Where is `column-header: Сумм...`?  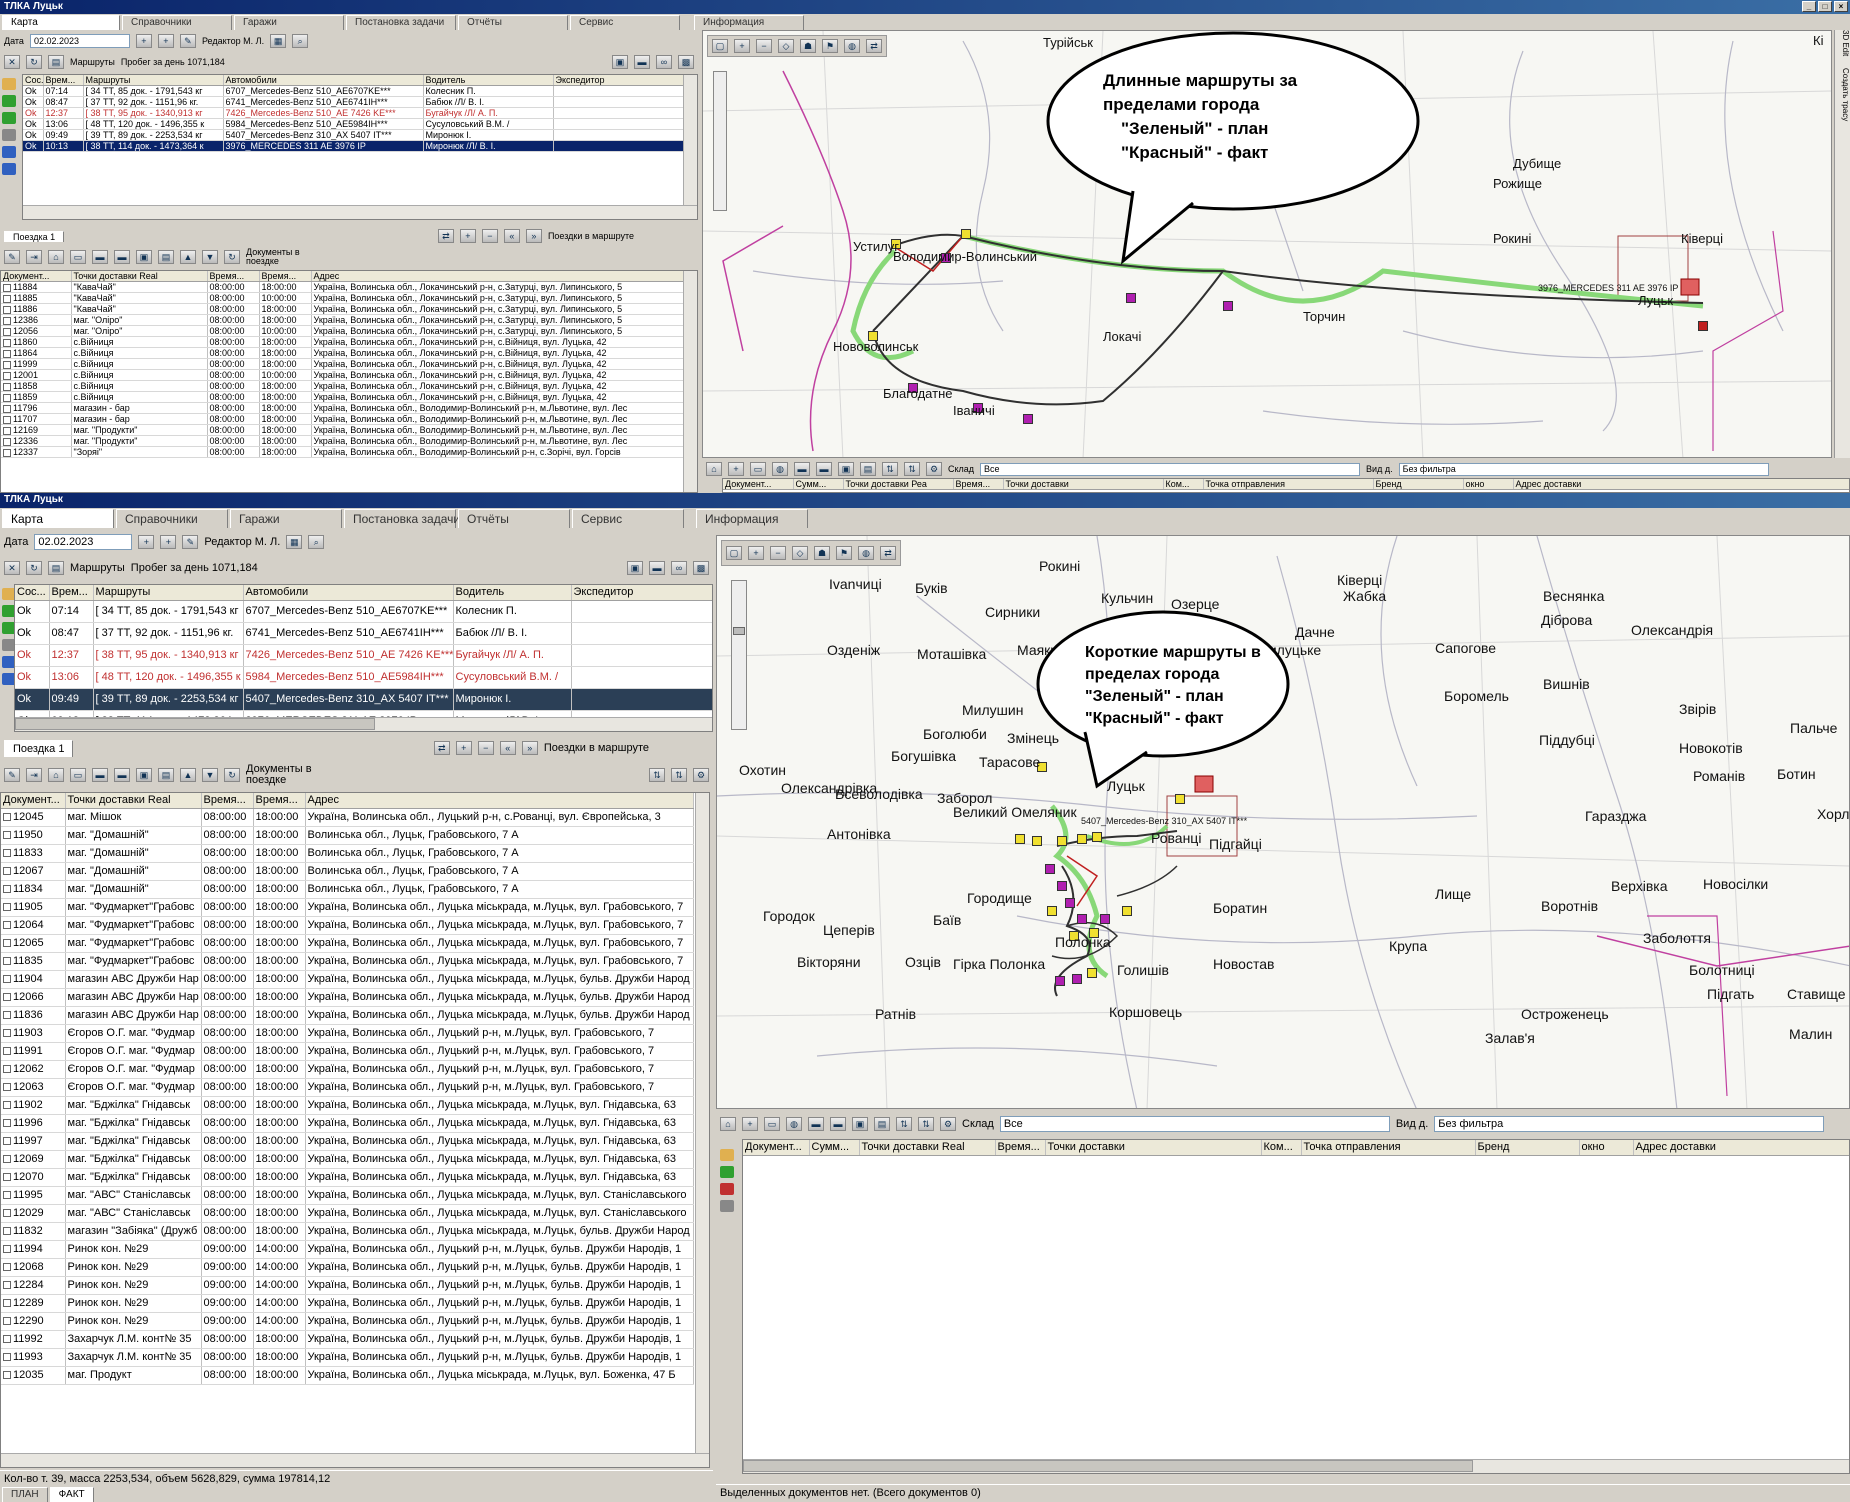 column-header: Сумм... is located at coordinates (818, 484).